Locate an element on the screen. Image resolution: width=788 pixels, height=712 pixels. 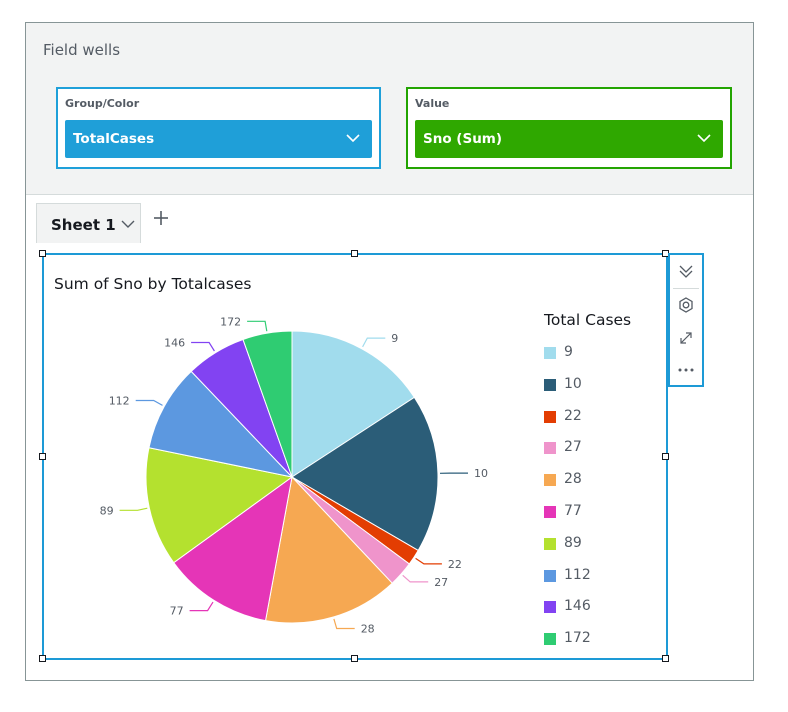
pie-data-label-27: 27 is located at coordinates (441, 582).